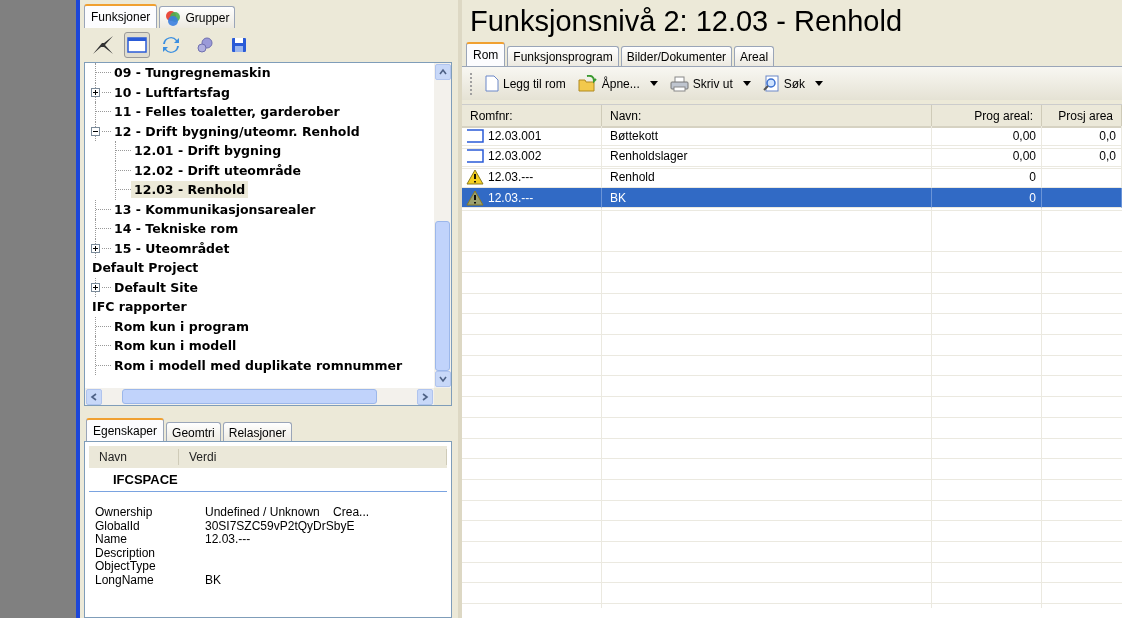  Describe the element at coordinates (258, 365) in the screenshot. I see `tree-item: Rom i modell med duplikate romnummer` at that location.